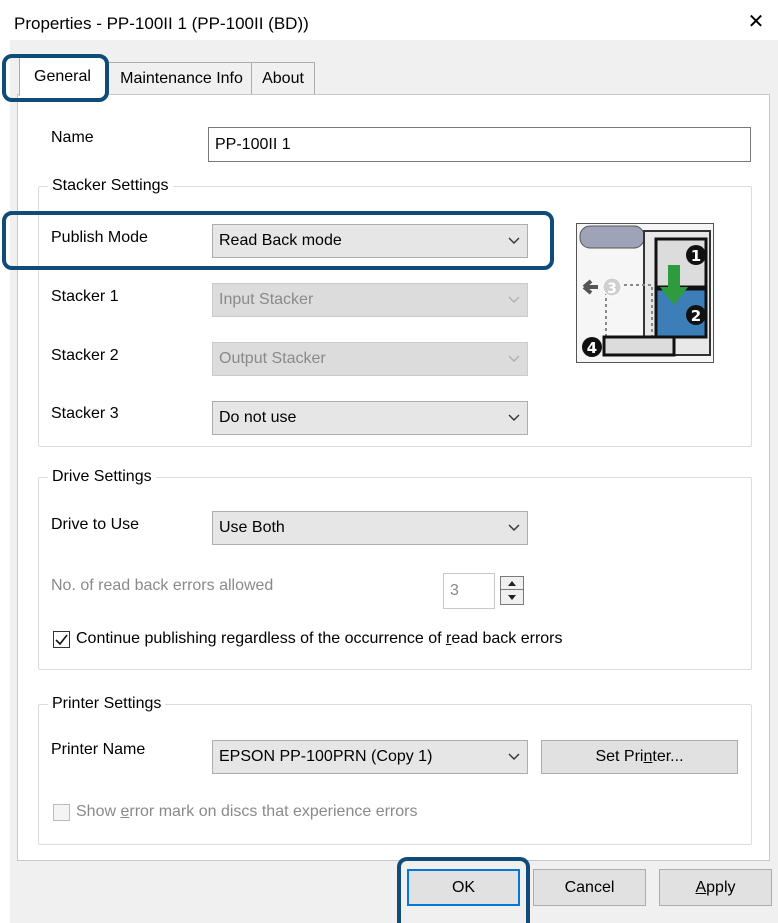 The height and width of the screenshot is (923, 778). Describe the element at coordinates (280, 240) in the screenshot. I see `publish-mode-value: Read Back mode` at that location.